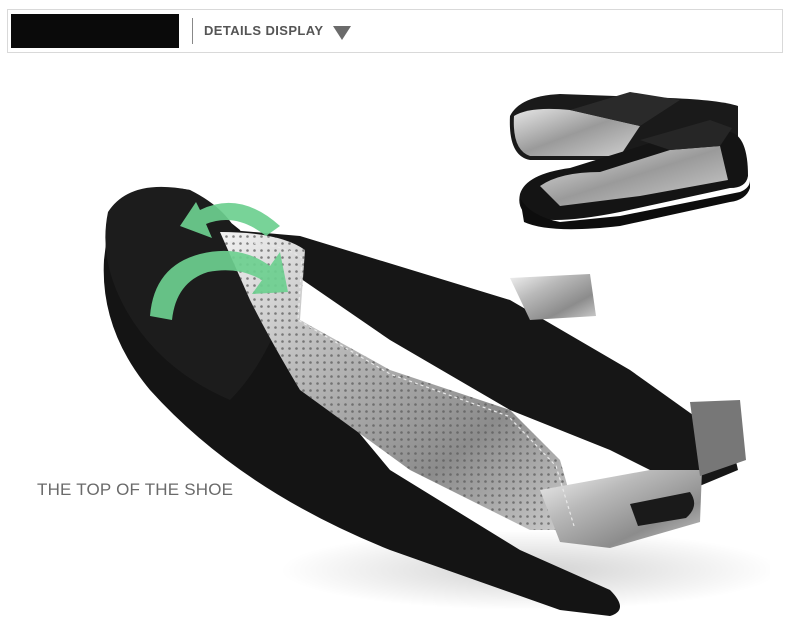 This screenshot has width=790, height=638. Describe the element at coordinates (264, 30) in the screenshot. I see `section-title: DETAILS DISPLAY` at that location.